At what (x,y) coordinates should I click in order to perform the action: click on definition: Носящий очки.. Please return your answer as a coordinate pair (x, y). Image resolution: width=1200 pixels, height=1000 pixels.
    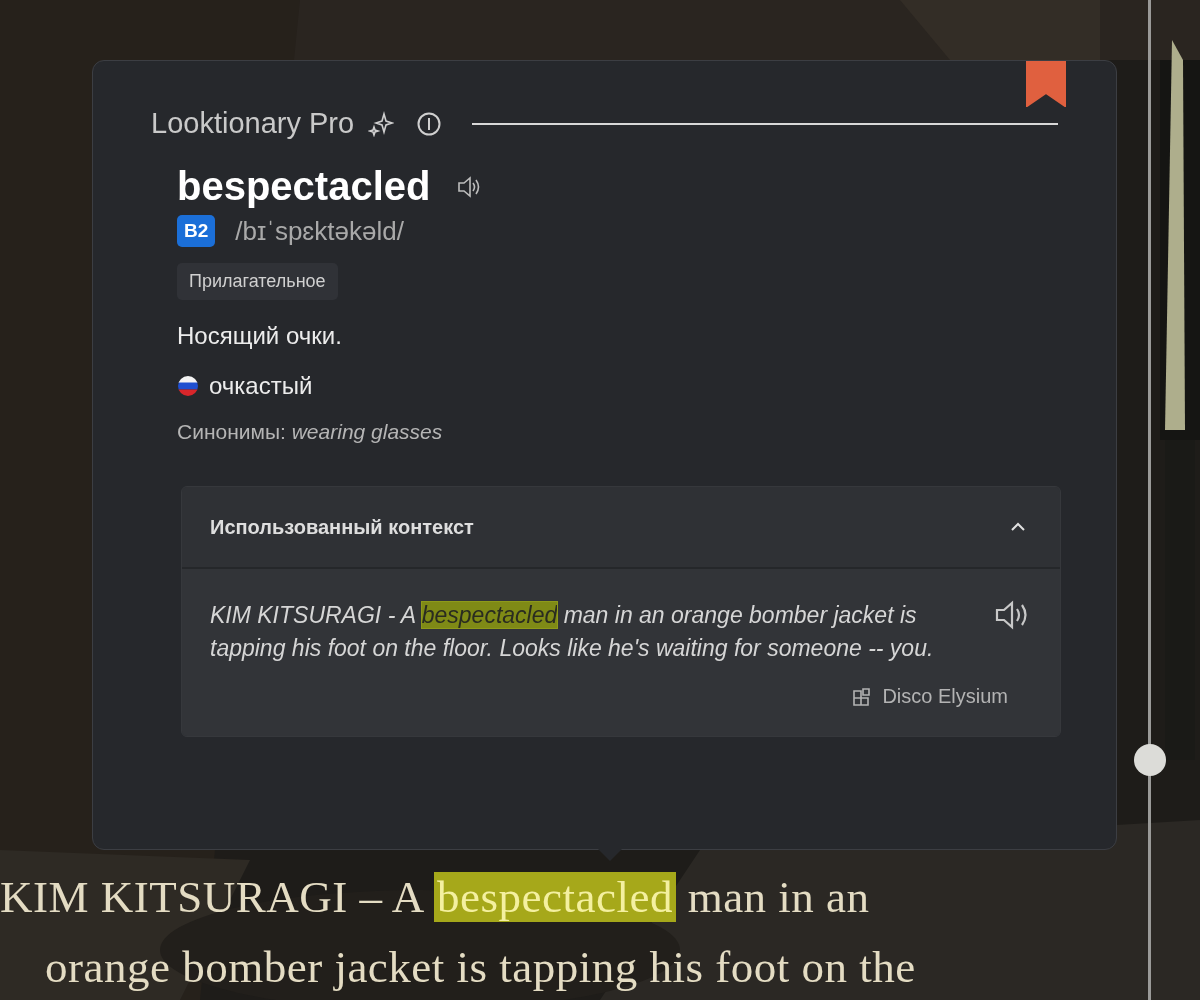
    Looking at the image, I should click on (260, 336).